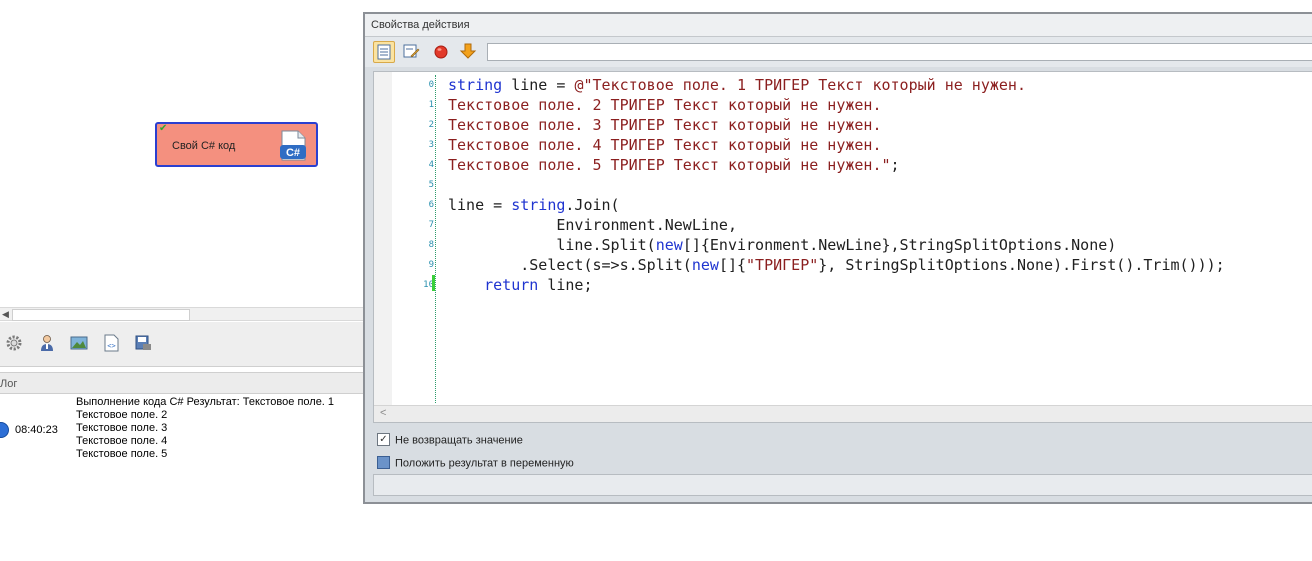 This screenshot has width=1312, height=561. What do you see at coordinates (383, 239) in the screenshot?
I see `editor-gutter` at bounding box center [383, 239].